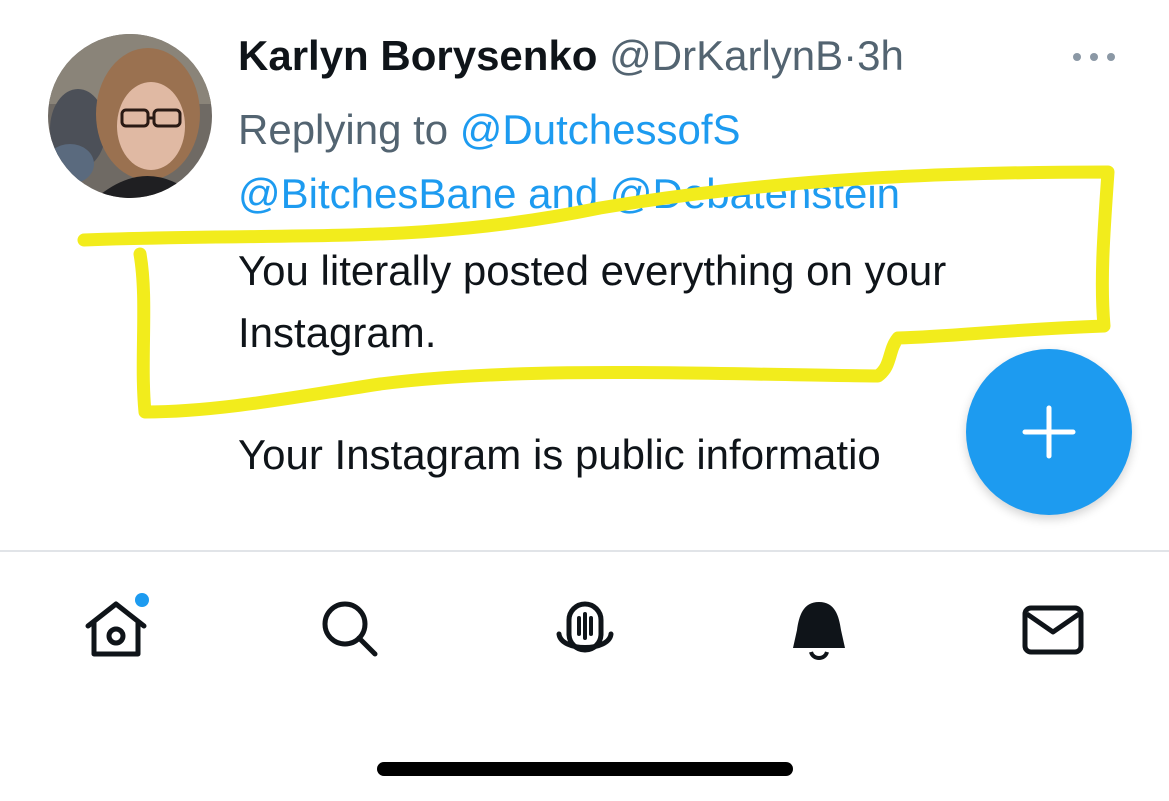 This screenshot has height=801, width=1169. I want to click on plus-icon, so click(1049, 432).